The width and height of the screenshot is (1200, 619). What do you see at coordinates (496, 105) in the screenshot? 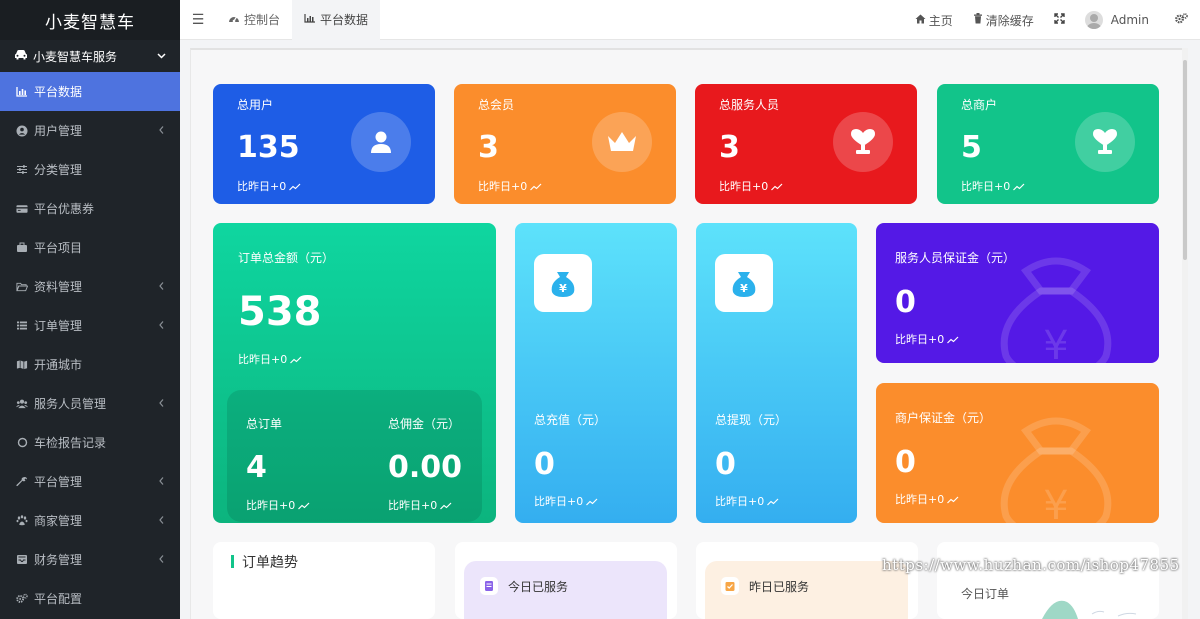
I see `stat-label: 总会员` at bounding box center [496, 105].